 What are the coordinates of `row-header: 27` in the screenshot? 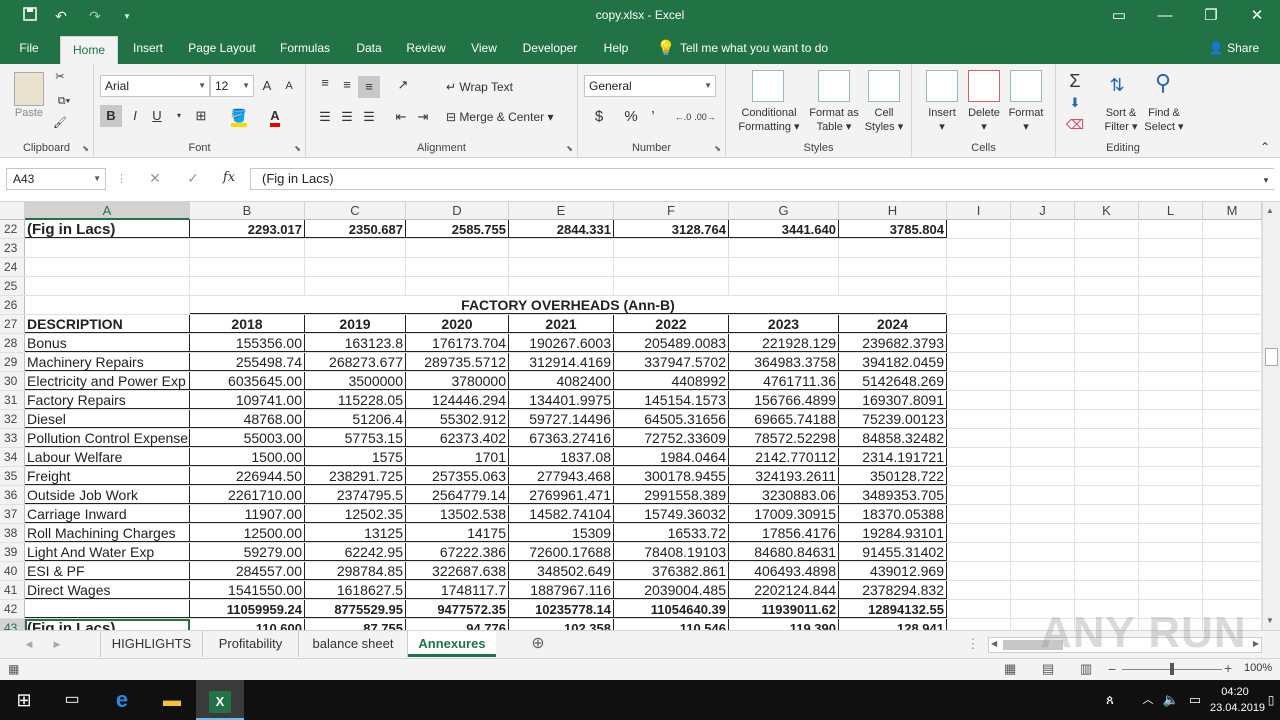 It's located at (12, 324).